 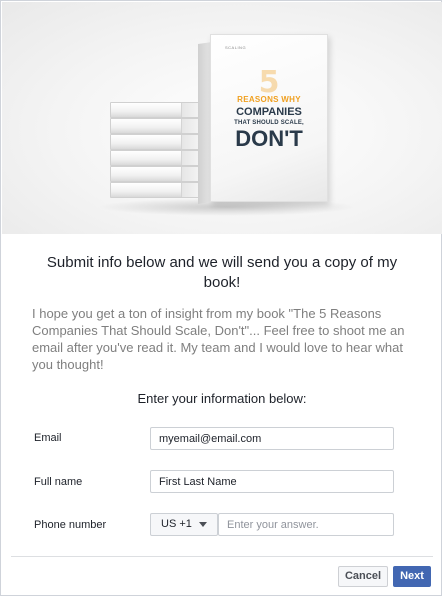 What do you see at coordinates (363, 576) in the screenshot?
I see `cancel-button: Cancel` at bounding box center [363, 576].